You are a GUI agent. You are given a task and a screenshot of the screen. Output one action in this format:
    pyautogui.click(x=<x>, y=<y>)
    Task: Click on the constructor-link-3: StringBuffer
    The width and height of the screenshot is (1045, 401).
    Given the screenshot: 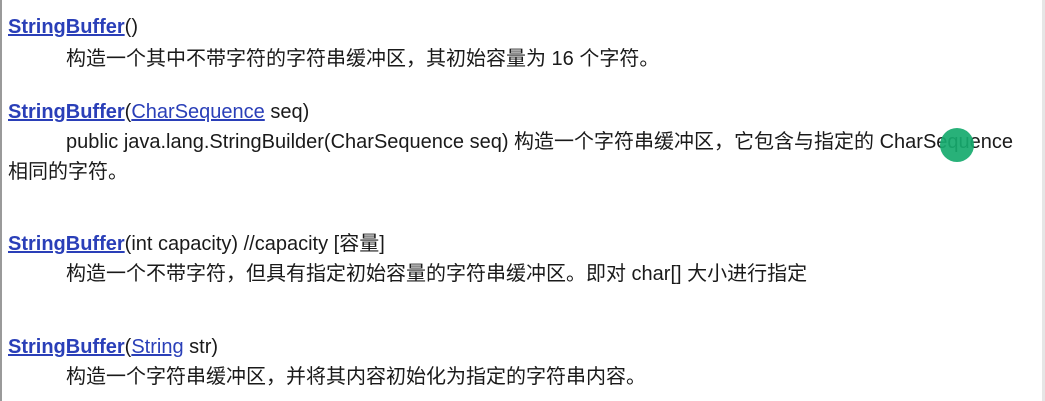 What is the action you would take?
    pyautogui.click(x=66, y=244)
    